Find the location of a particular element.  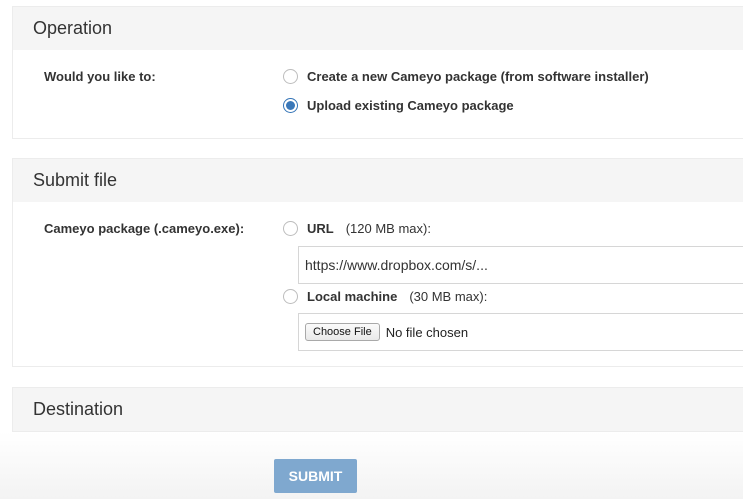

operation-question-label: Would you like to: is located at coordinates (100, 76).